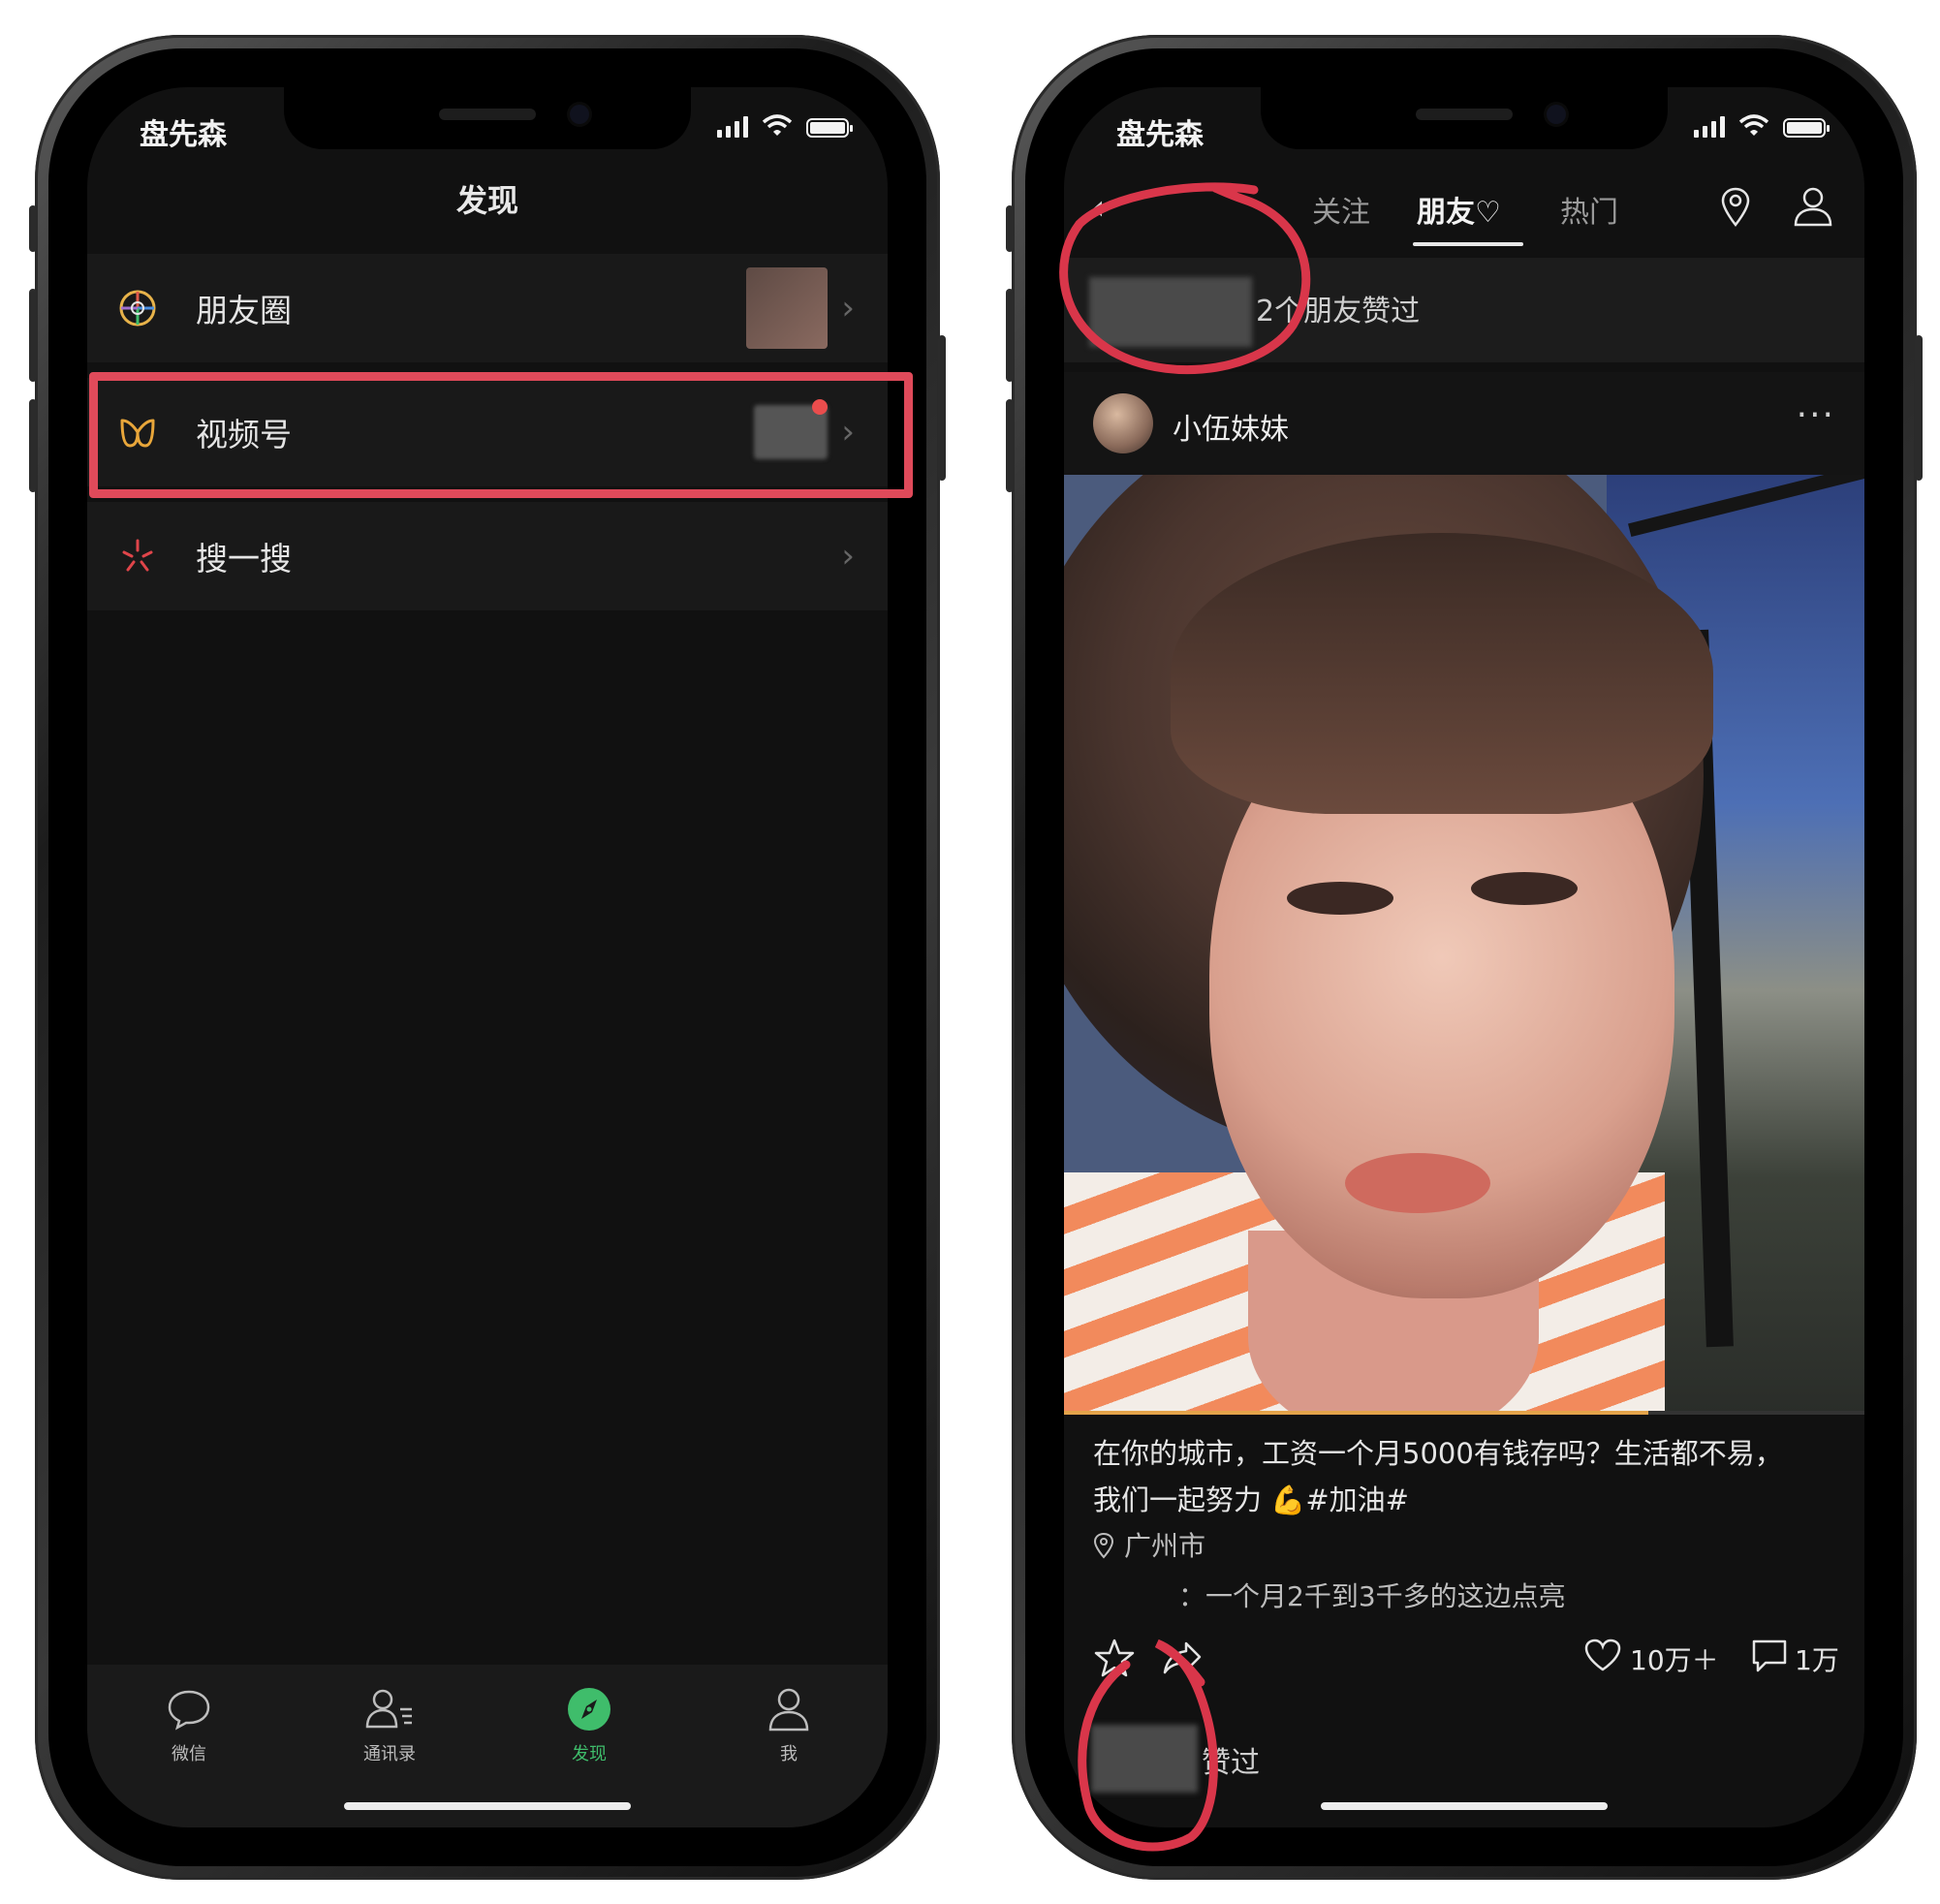 This screenshot has height=1904, width=1940. I want to click on home-indicator, so click(488, 1806).